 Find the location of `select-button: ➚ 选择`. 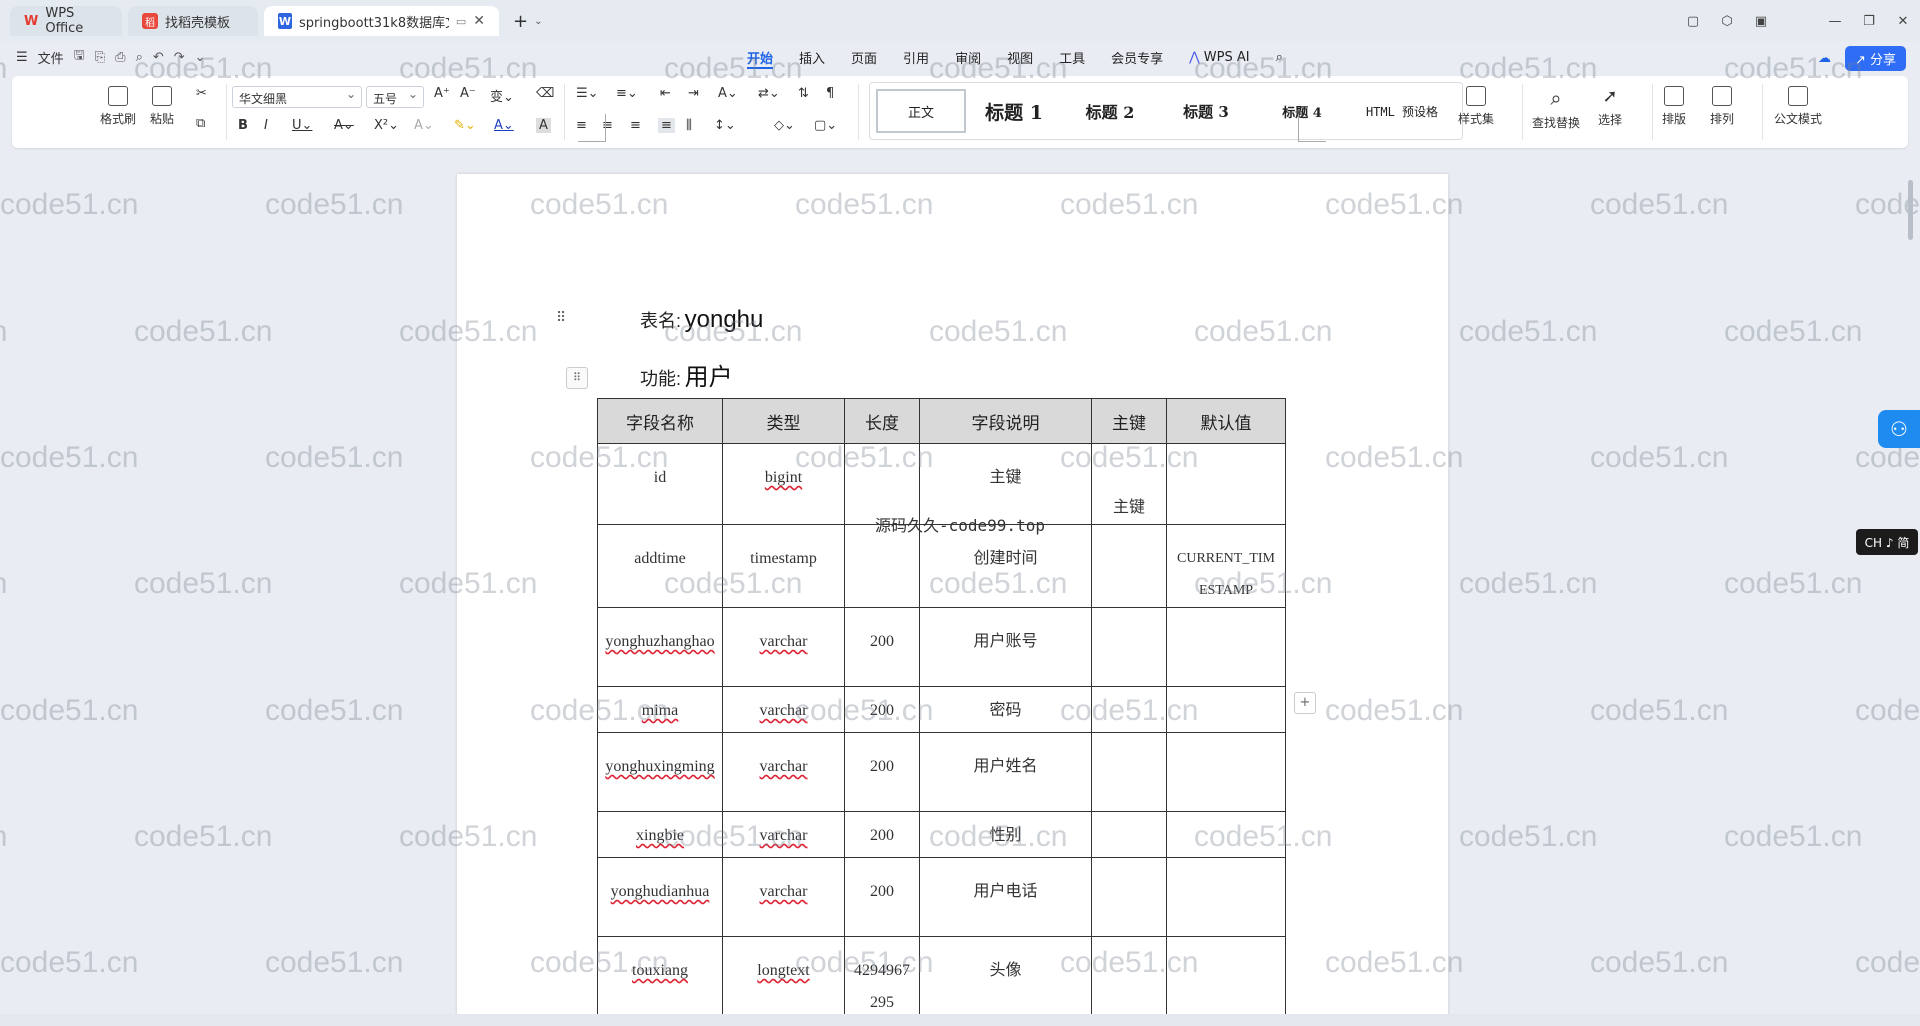

select-button: ➚ 选择 is located at coordinates (1610, 107).